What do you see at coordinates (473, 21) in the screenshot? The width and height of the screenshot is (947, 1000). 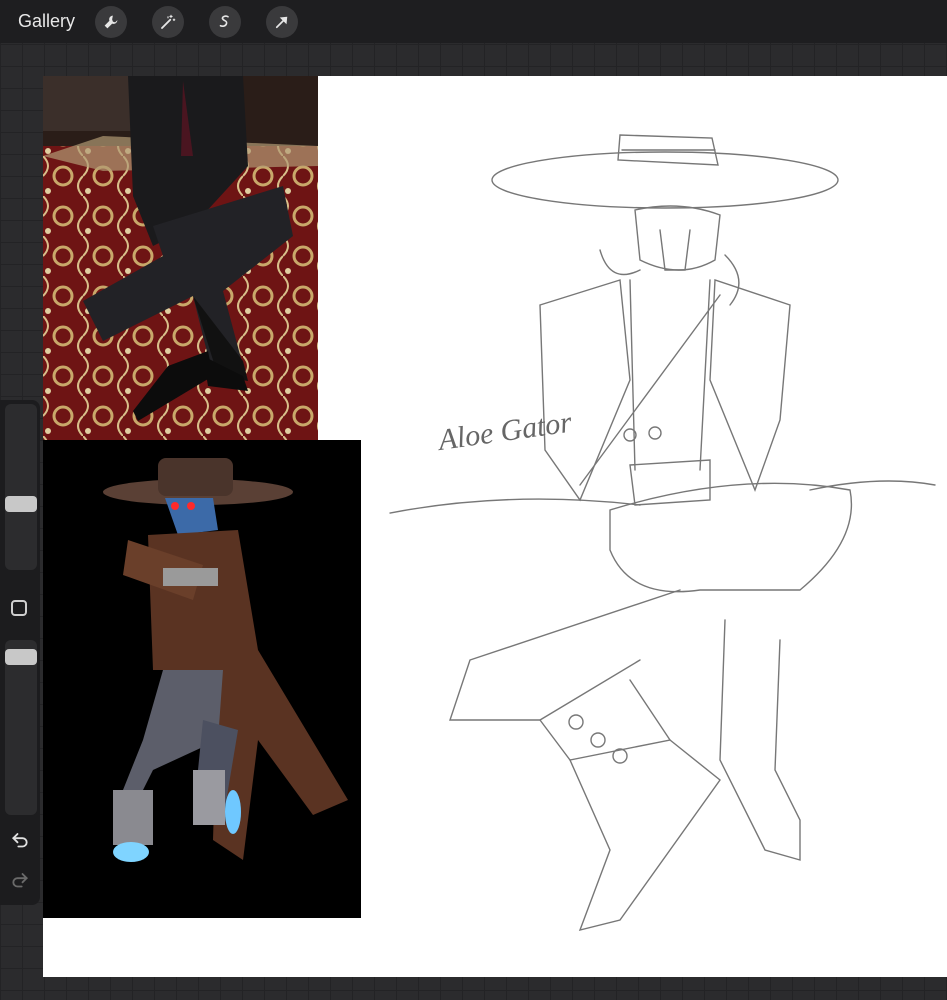 I see `top-toolbar: Gallery` at bounding box center [473, 21].